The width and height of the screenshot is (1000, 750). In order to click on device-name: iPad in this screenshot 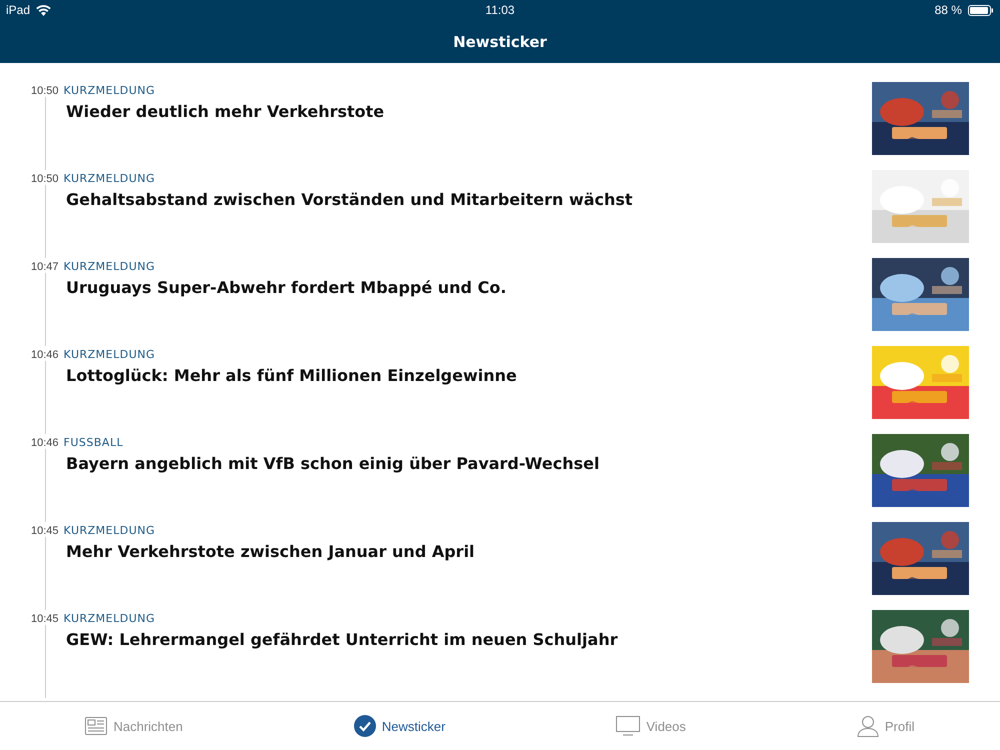, I will do `click(18, 10)`.